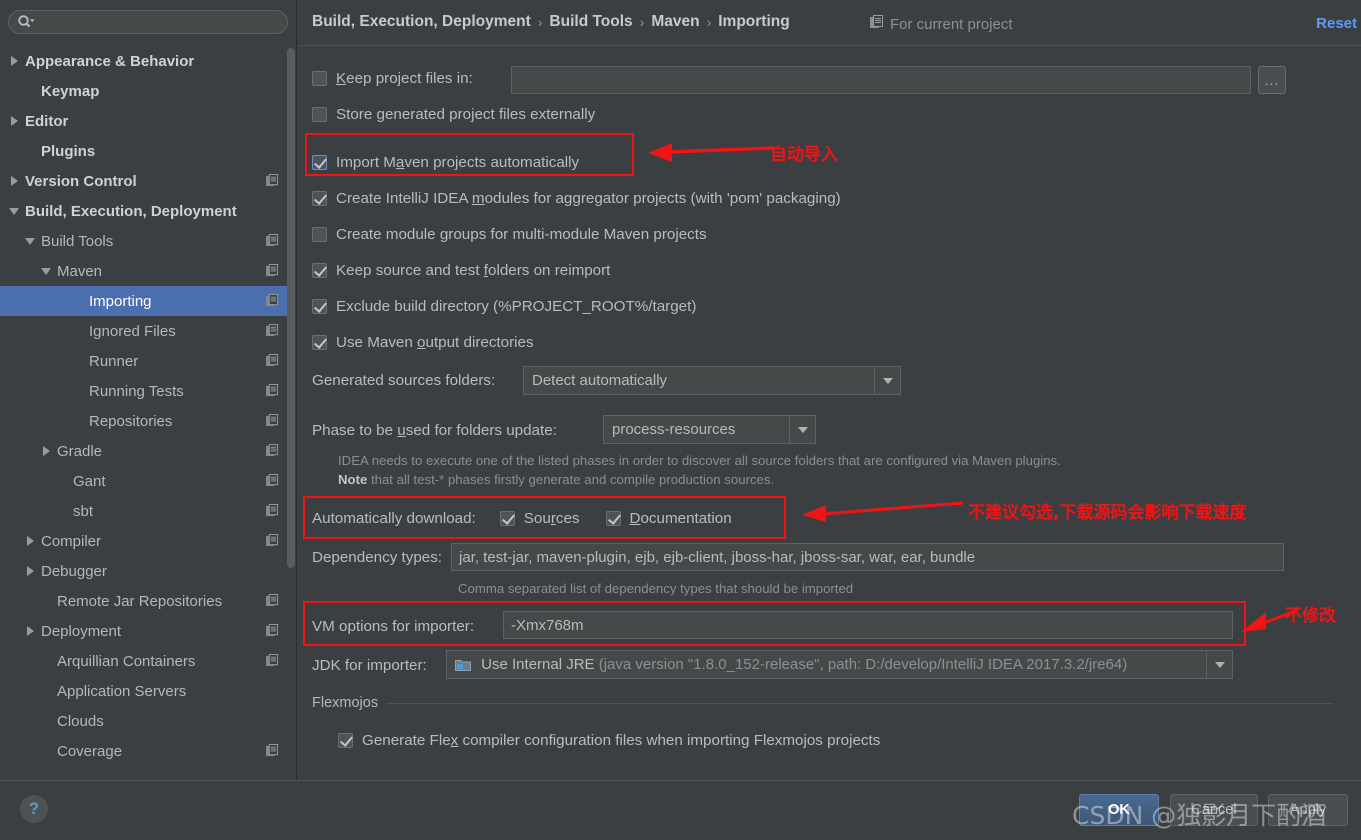 The height and width of the screenshot is (840, 1361). What do you see at coordinates (144, 481) in the screenshot?
I see `sidebar-item-gant: Gant` at bounding box center [144, 481].